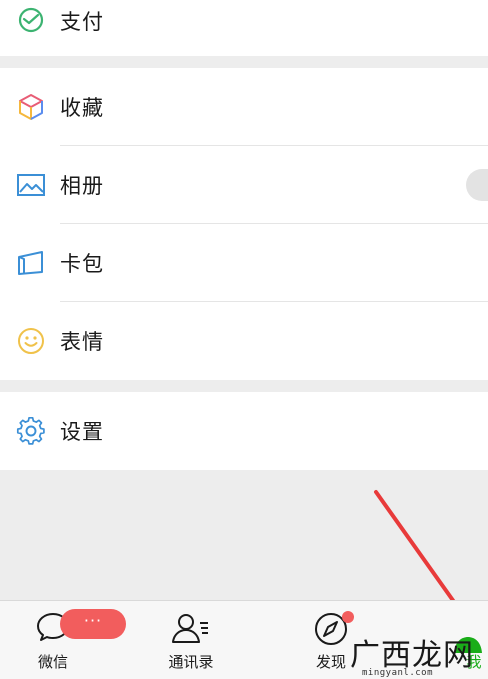 This screenshot has width=488, height=679. I want to click on menu-item-favorites: 收藏, so click(244, 107).